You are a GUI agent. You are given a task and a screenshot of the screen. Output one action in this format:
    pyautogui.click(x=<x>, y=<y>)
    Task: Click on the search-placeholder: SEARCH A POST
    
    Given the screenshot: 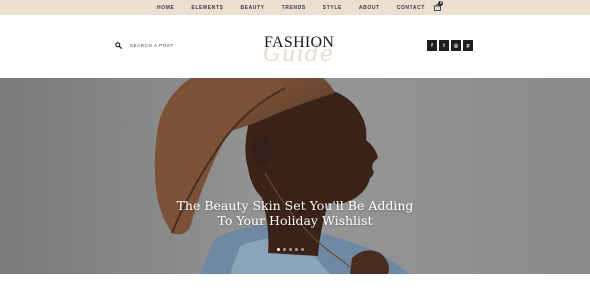 What is the action you would take?
    pyautogui.click(x=152, y=45)
    